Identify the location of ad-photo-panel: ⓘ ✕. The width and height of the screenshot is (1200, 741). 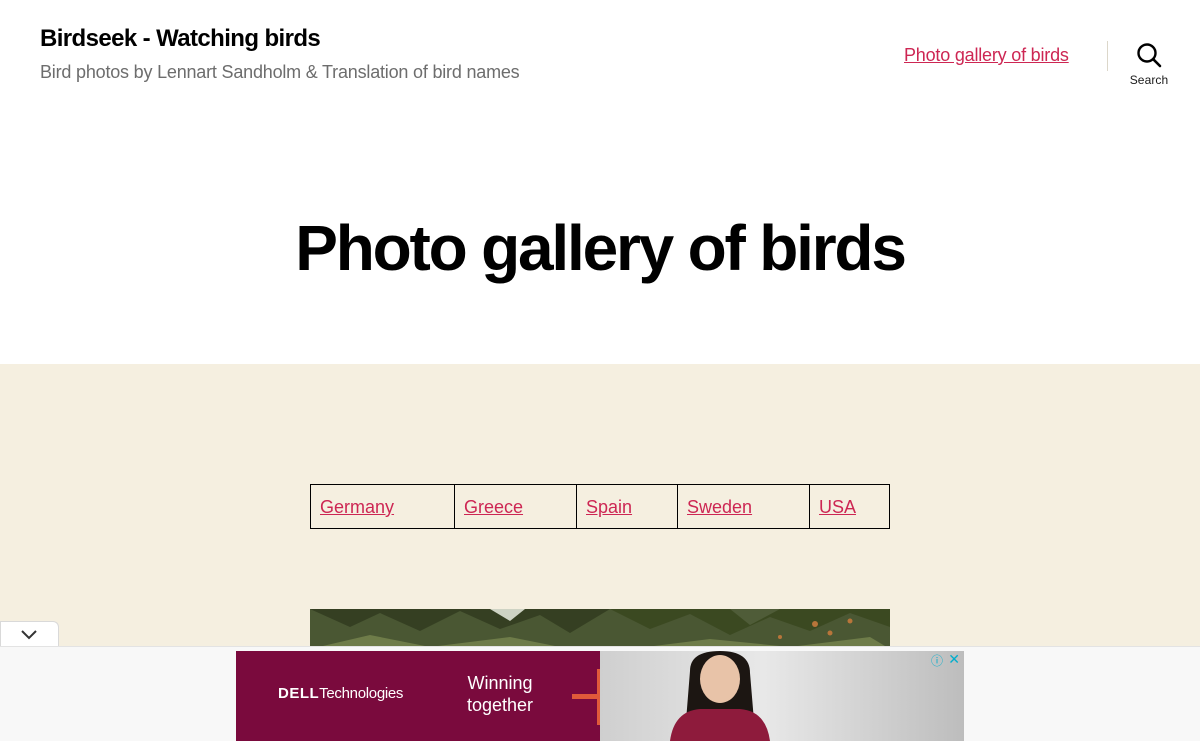
(782, 696).